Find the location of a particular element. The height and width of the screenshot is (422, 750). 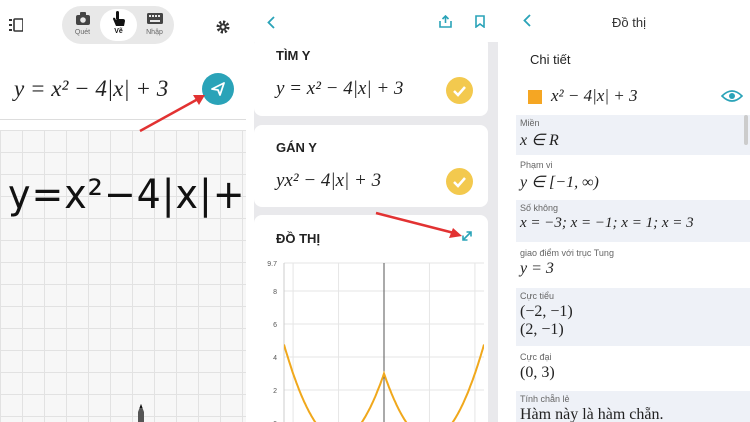

detail-row-maximum: Cực đại (0, 3) is located at coordinates (633, 369).